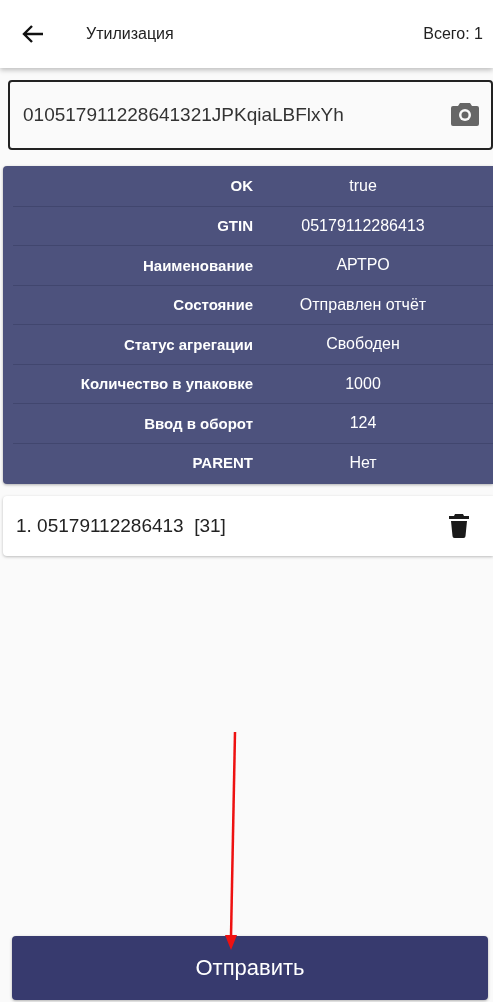  I want to click on detail-value: Свободен, so click(363, 344).